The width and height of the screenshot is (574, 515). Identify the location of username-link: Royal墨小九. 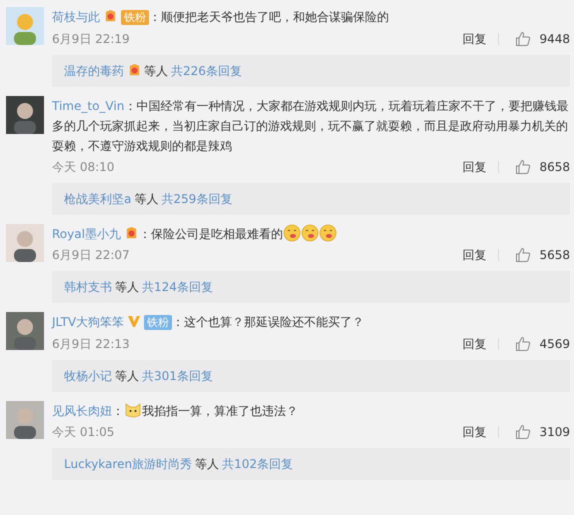
(86, 234).